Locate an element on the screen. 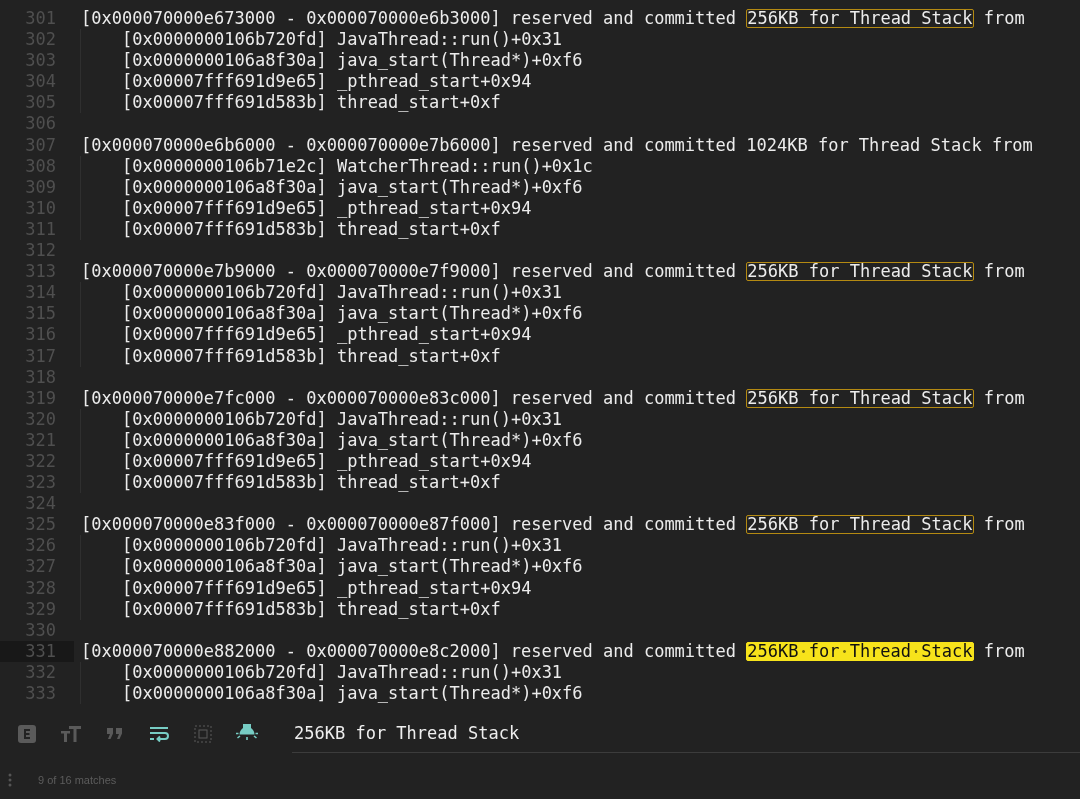 This screenshot has height=799, width=1080. more-icon is located at coordinates (10, 780).